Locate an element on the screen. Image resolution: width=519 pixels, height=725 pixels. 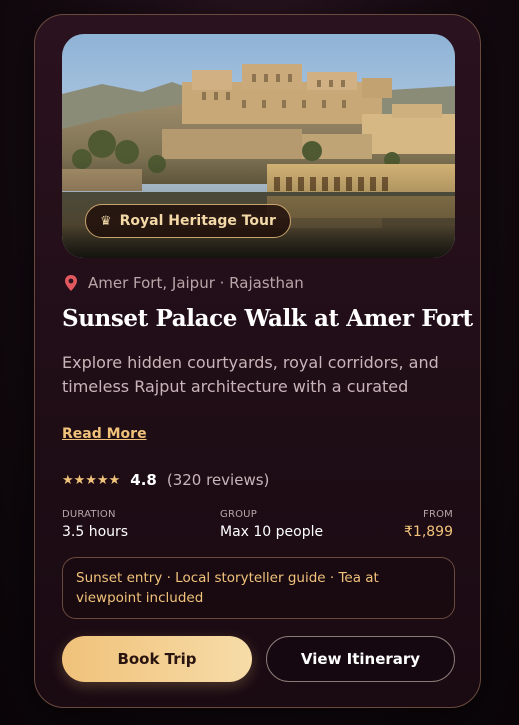
group-info: GROUP Max 10 people is located at coordinates (271, 524).